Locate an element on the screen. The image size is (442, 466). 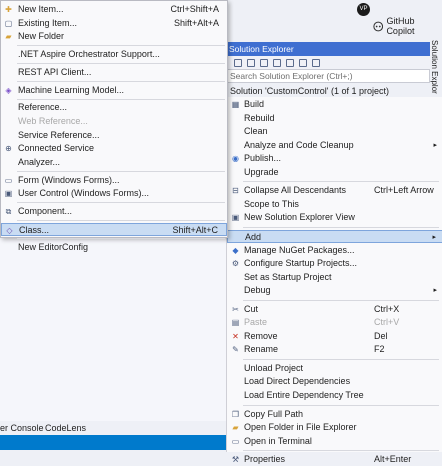
tab-codelens: CodeLens is located at coordinates (65, 428).